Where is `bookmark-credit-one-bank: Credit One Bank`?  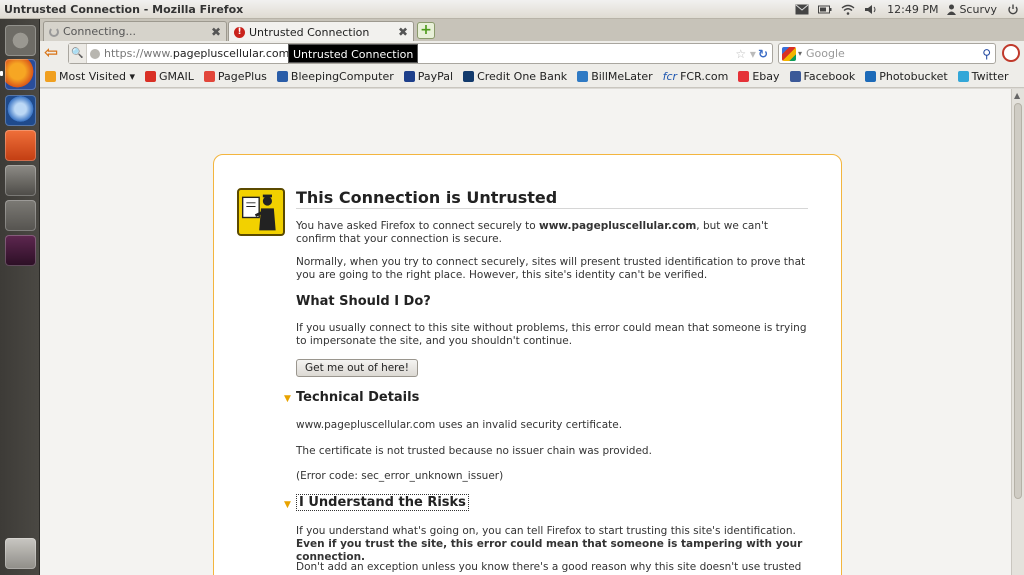
bookmark-credit-one-bank: Credit One Bank is located at coordinates (515, 76).